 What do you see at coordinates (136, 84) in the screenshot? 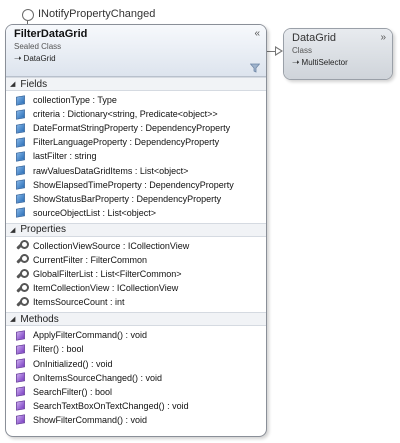
I see `fields-section-header: ◢ Fields` at bounding box center [136, 84].